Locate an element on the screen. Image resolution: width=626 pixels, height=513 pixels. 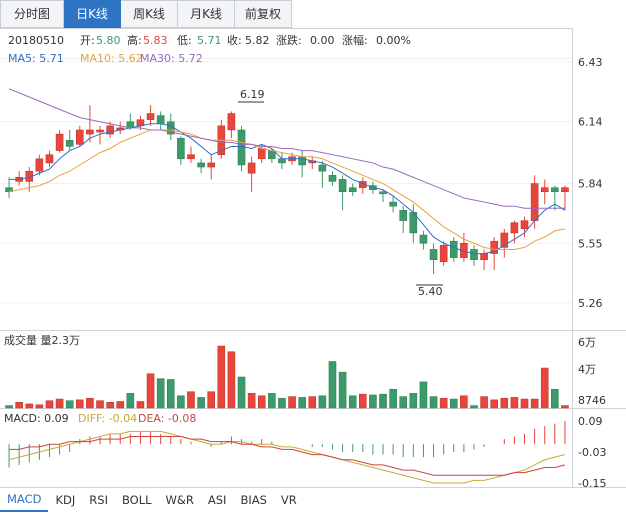
indicator-tab-boll: BOLL is located at coordinates (137, 500).